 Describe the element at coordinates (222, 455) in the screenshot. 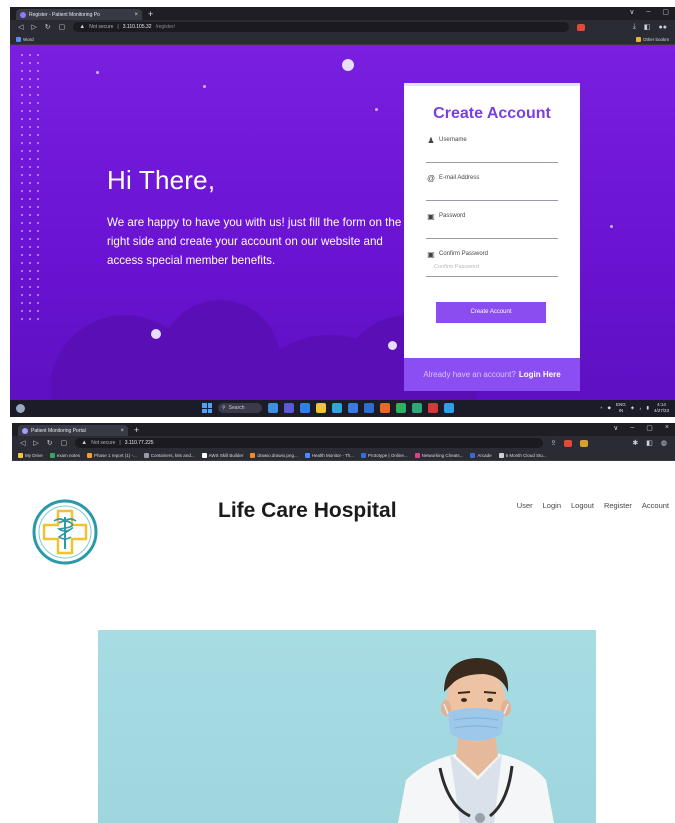

I see `bookmark-item: AWS Skill Builder` at that location.